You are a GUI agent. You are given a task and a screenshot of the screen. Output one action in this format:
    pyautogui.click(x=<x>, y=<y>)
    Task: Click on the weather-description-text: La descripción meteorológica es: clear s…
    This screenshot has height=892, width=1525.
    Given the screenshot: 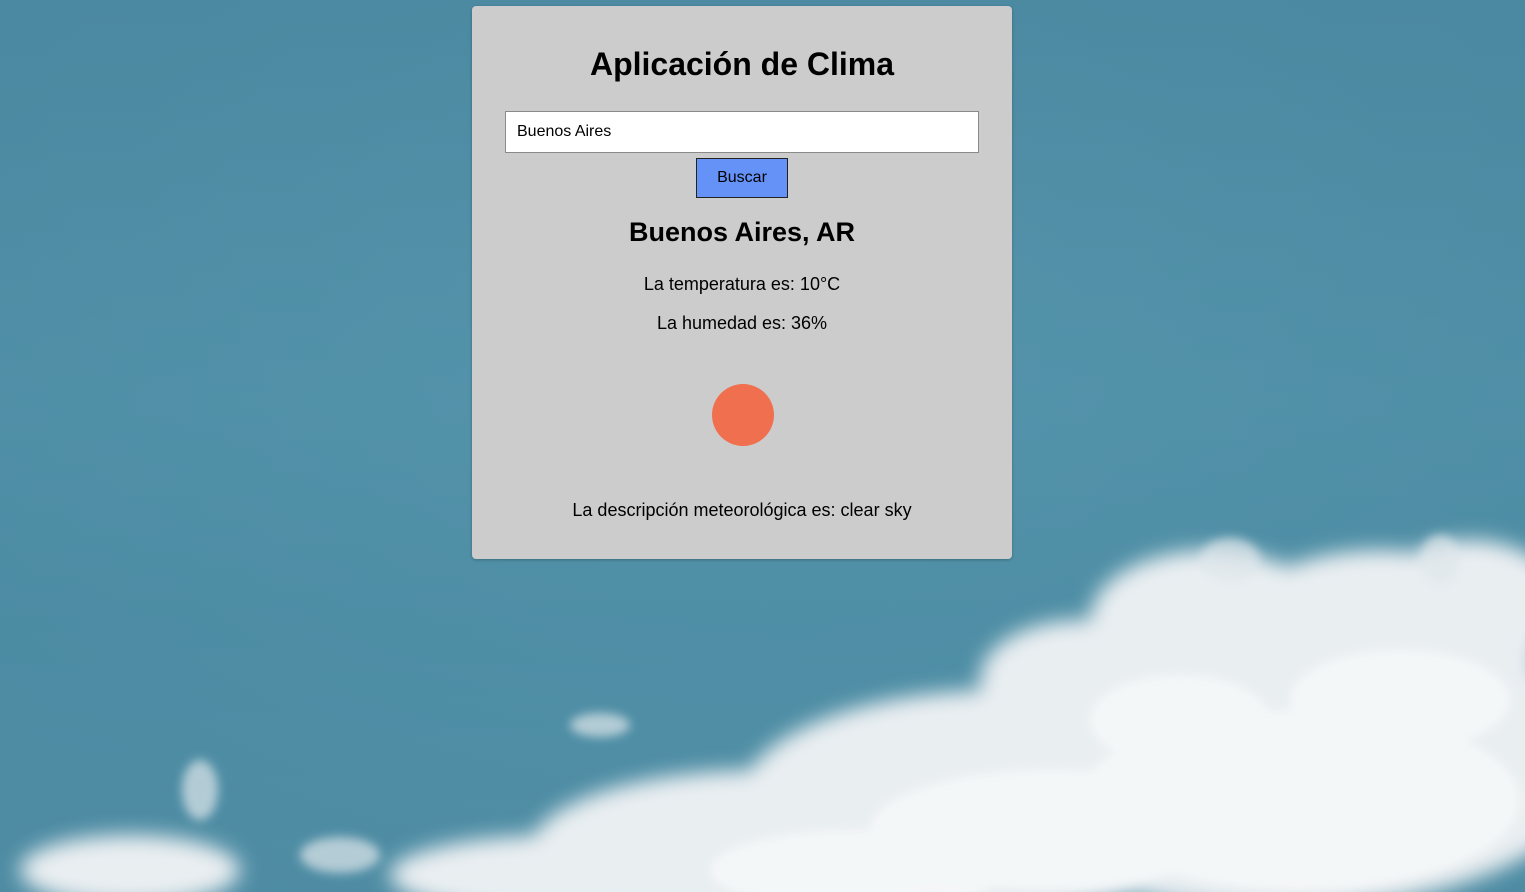 What is the action you would take?
    pyautogui.click(x=742, y=510)
    